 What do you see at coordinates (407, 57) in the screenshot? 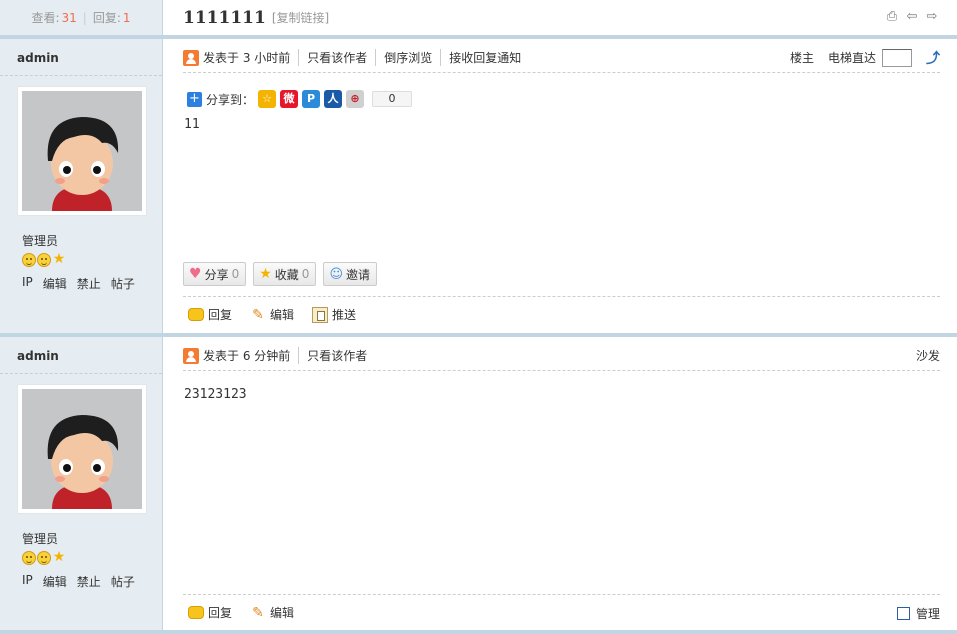
I see `reverse-order-link: 倒序浏览` at bounding box center [407, 57].